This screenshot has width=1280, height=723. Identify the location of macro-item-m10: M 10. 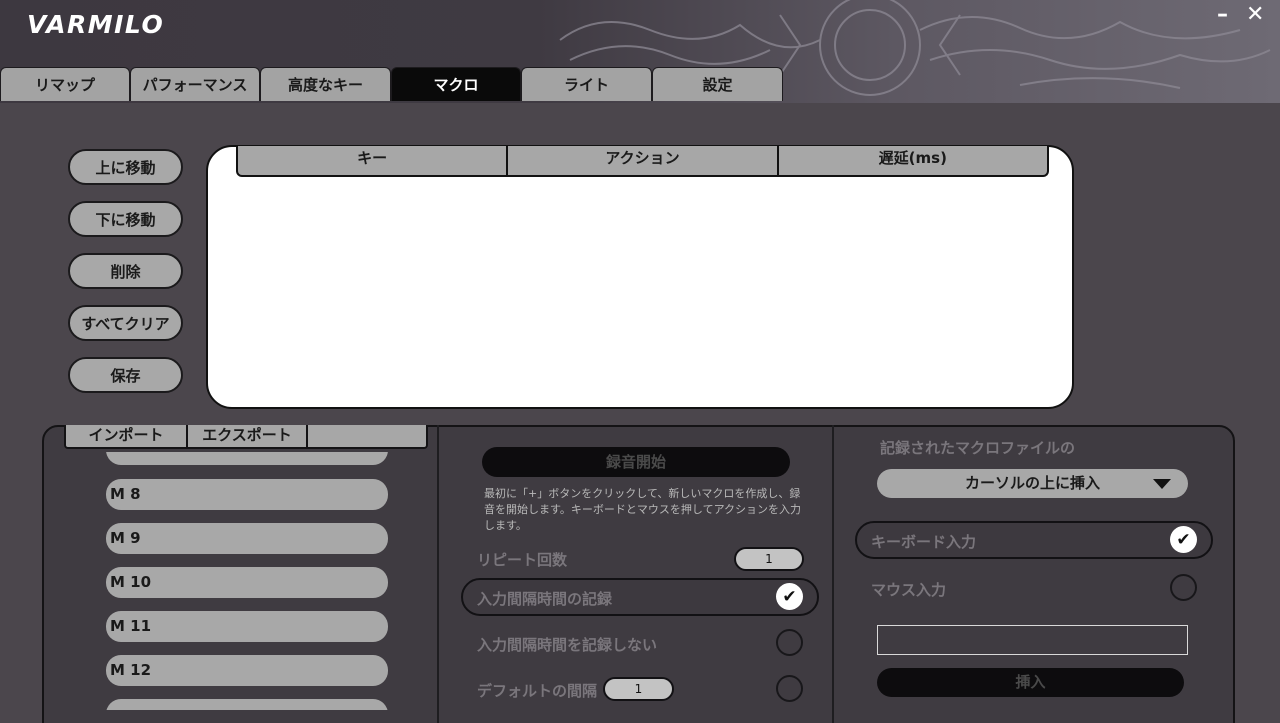
(247, 582).